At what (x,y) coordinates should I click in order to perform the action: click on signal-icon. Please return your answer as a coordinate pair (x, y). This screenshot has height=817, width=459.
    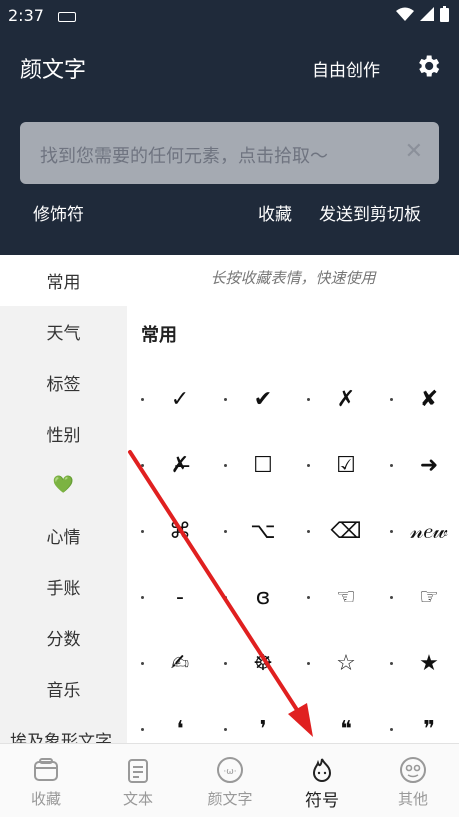
    Looking at the image, I should click on (427, 14).